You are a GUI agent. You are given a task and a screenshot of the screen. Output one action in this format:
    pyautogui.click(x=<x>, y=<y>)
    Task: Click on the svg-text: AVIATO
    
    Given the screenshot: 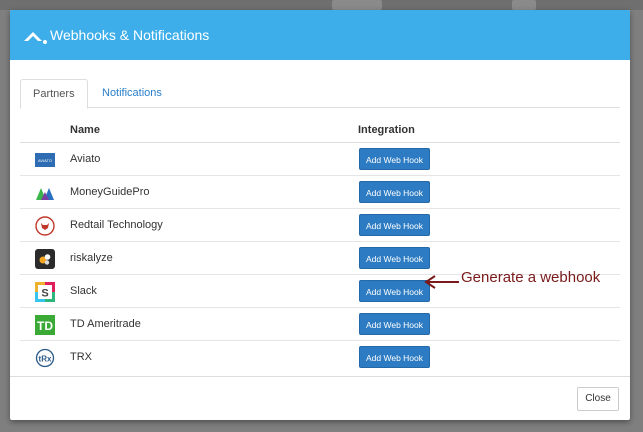 What is the action you would take?
    pyautogui.click(x=45, y=160)
    